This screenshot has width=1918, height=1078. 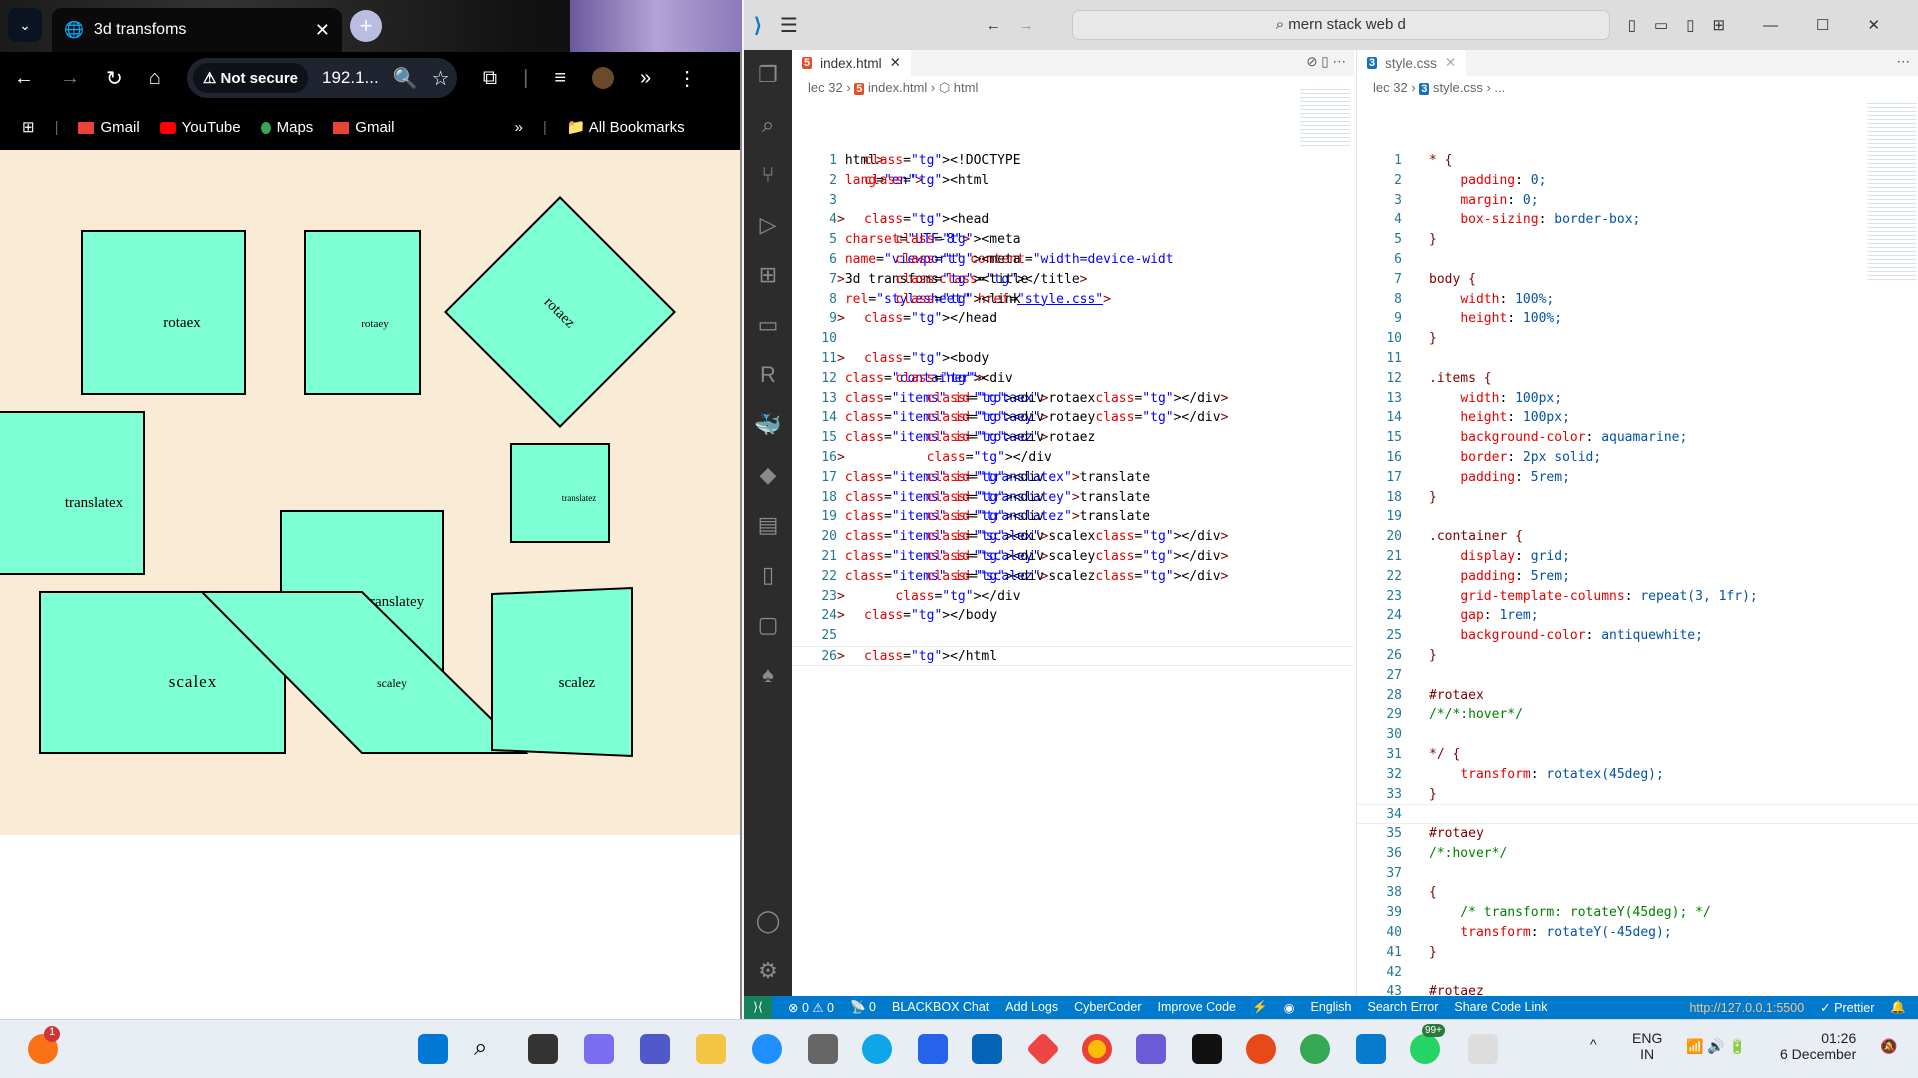 What do you see at coordinates (768, 425) in the screenshot?
I see `docker-icon: 🐳` at bounding box center [768, 425].